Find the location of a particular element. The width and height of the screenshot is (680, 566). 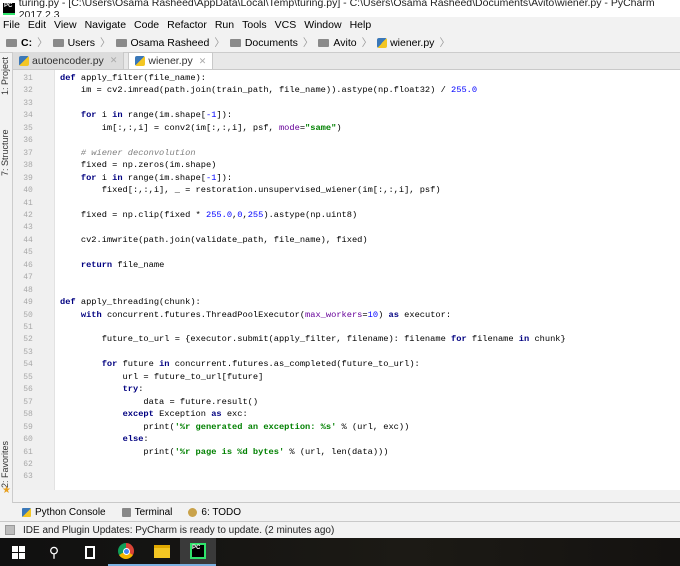

search-button: ⚲ is located at coordinates (54, 552).